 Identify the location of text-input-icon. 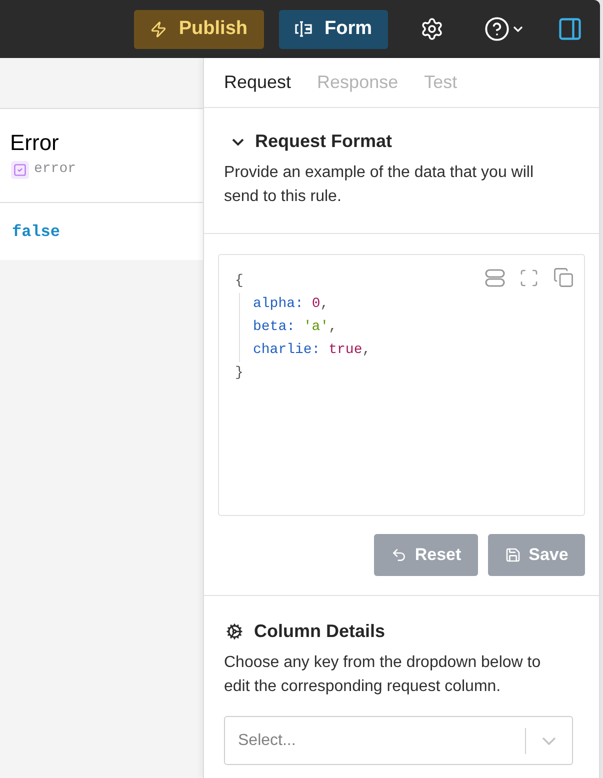
(303, 29).